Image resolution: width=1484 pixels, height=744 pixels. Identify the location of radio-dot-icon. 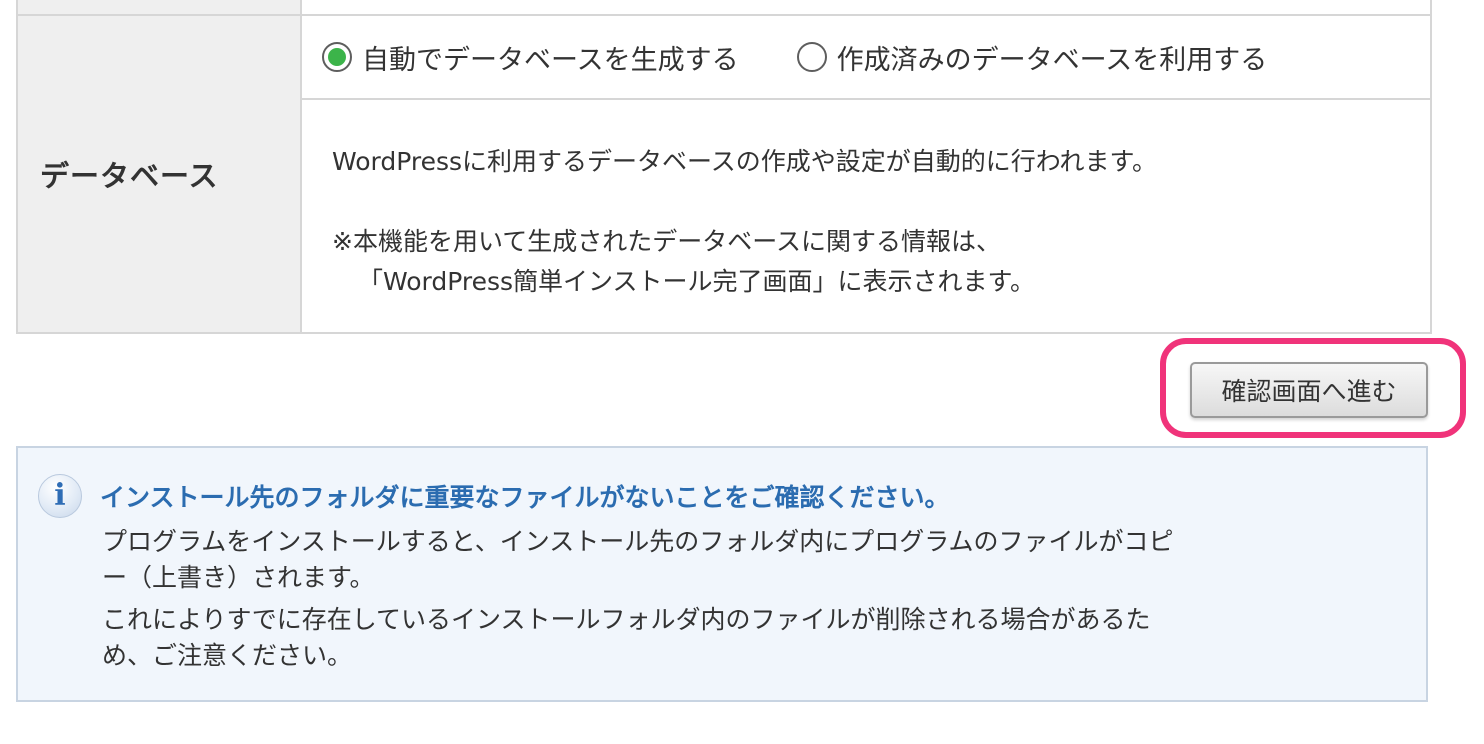
(337, 57).